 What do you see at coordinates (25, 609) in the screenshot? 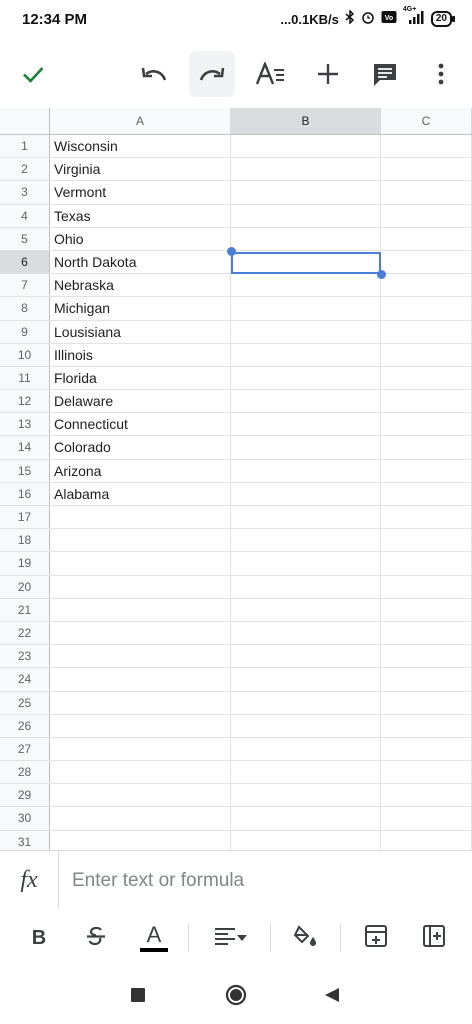
I see `row-header: 21` at bounding box center [25, 609].